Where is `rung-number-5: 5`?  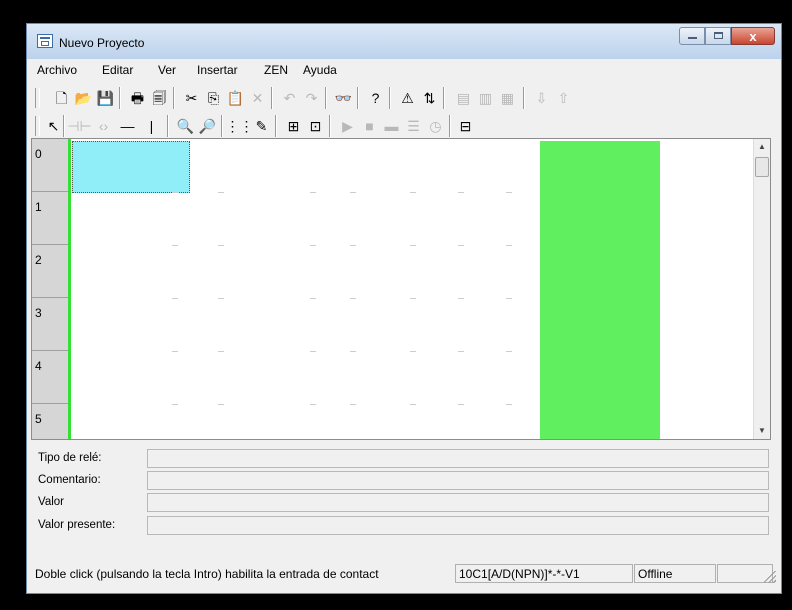
rung-number-5: 5 is located at coordinates (50, 421).